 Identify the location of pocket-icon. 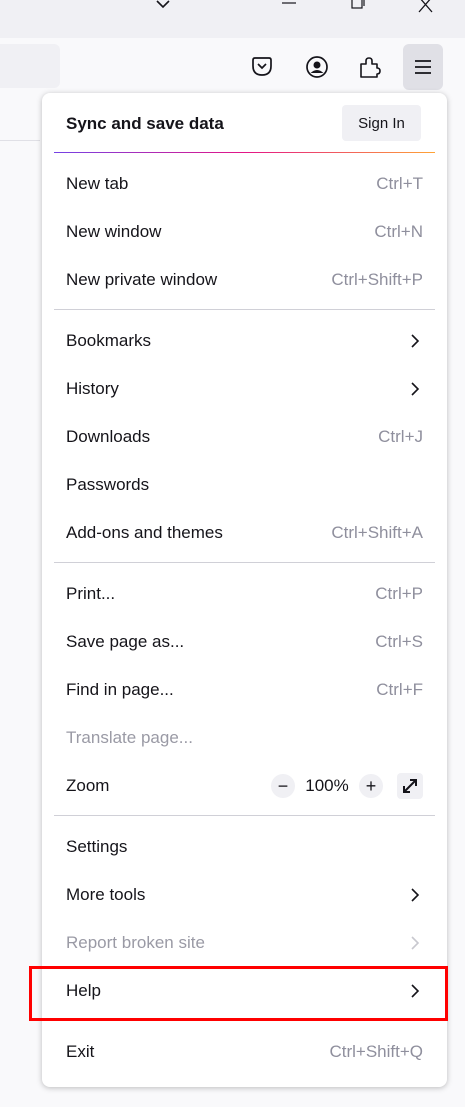
(262, 67).